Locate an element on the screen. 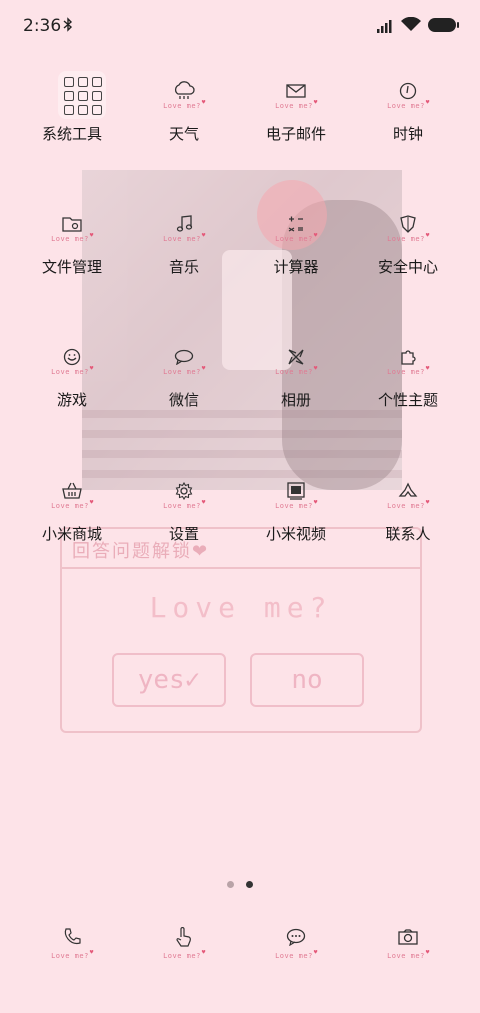  app-label: 电子邮件 is located at coordinates (295, 134).